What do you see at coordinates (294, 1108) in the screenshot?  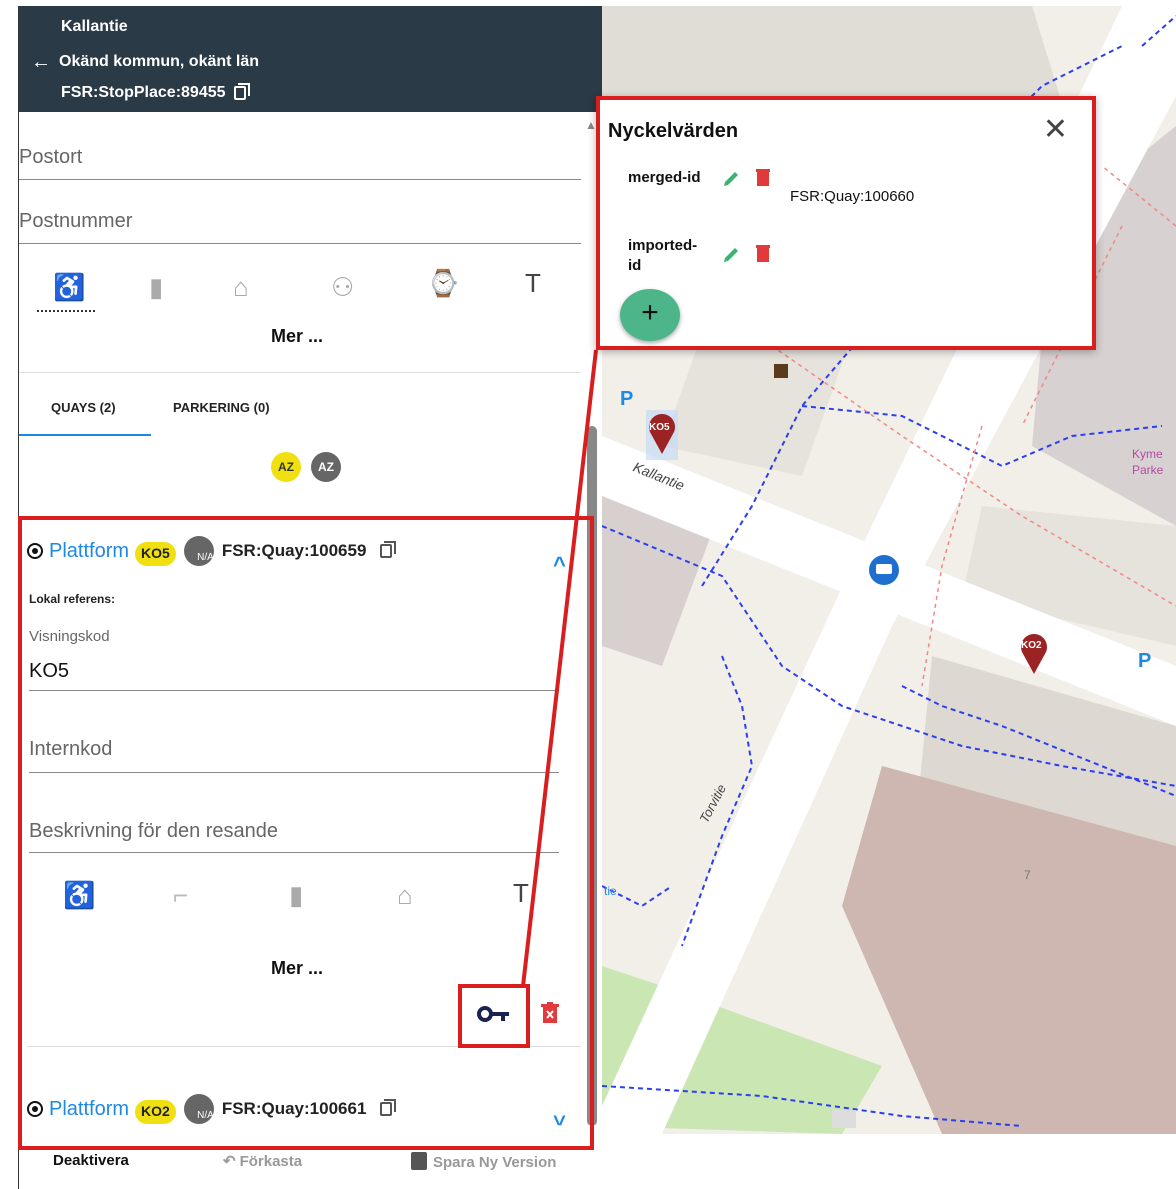 I see `quay-id: FSR:Quay:100661` at bounding box center [294, 1108].